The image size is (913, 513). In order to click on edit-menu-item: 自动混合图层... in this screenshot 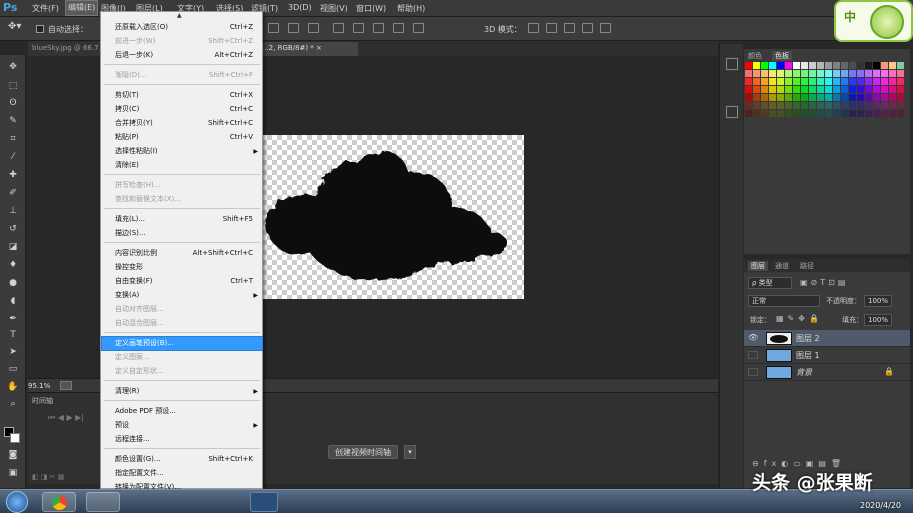, I will do `click(182, 323)`.